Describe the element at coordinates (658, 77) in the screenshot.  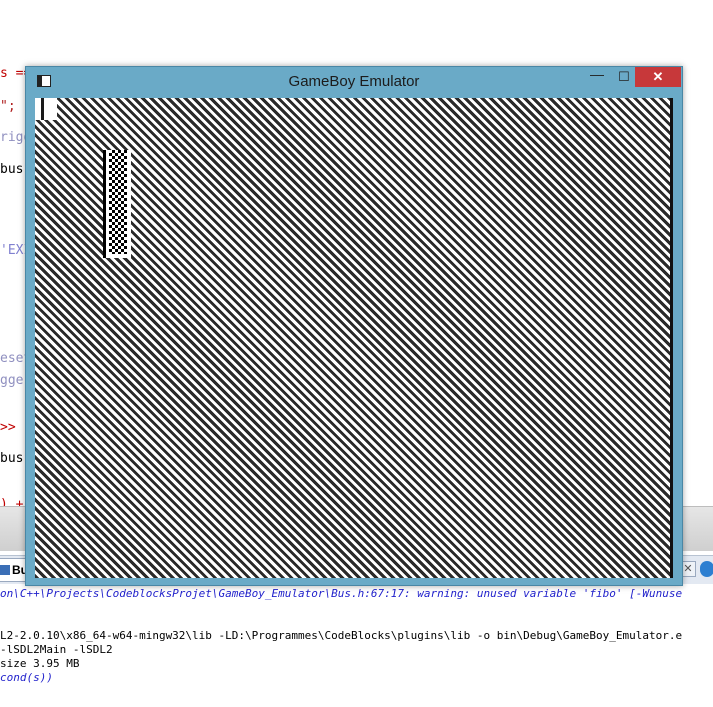
I see `close-button: ✕` at that location.